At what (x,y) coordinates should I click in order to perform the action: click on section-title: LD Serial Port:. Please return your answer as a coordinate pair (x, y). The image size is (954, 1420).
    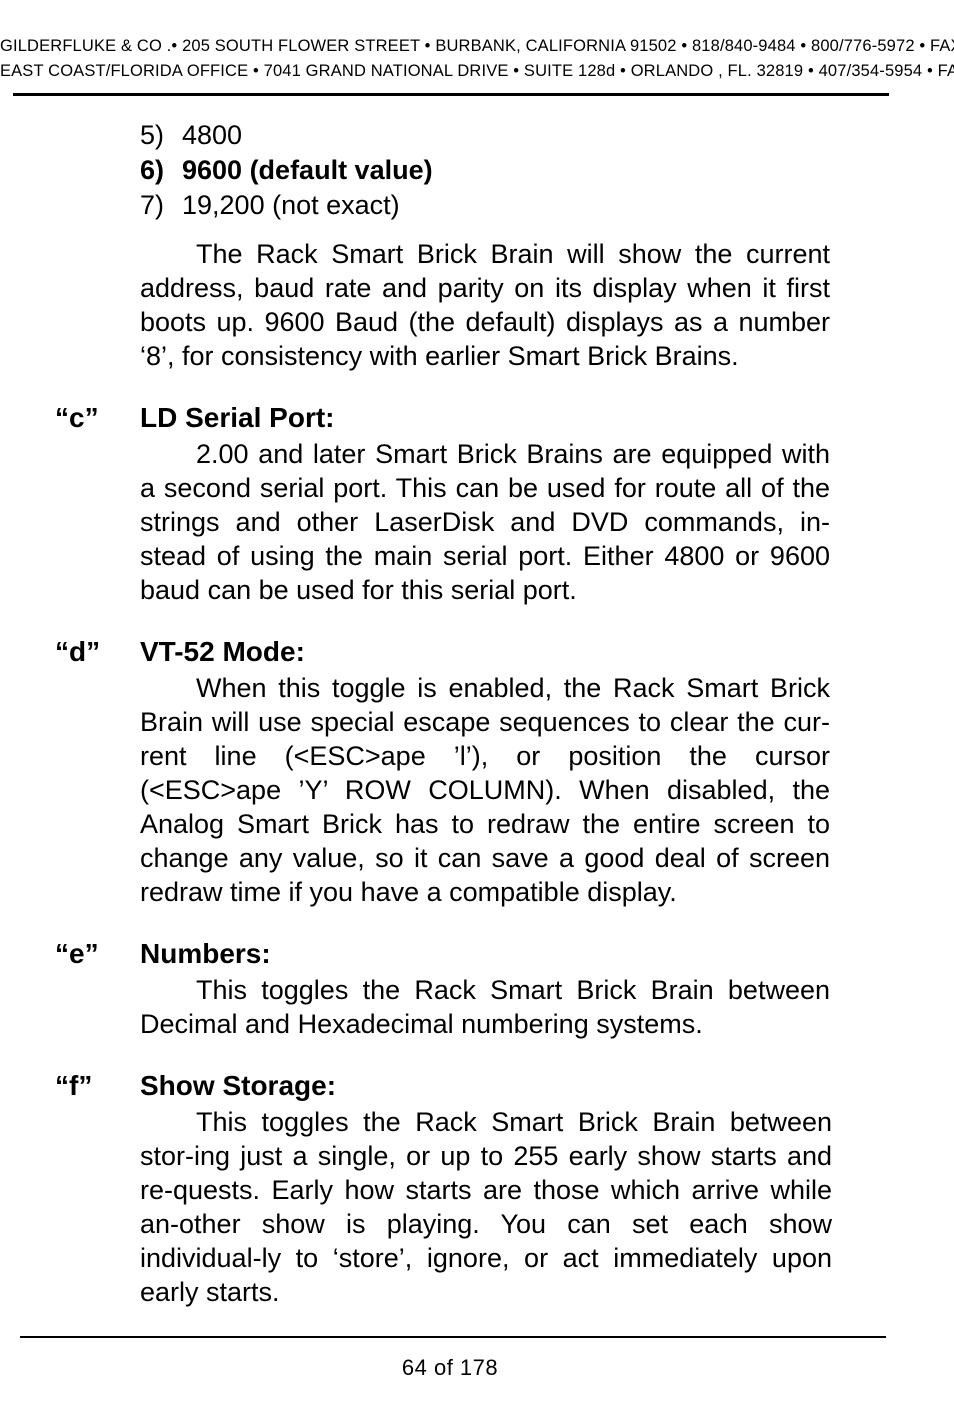
    Looking at the image, I should click on (237, 417).